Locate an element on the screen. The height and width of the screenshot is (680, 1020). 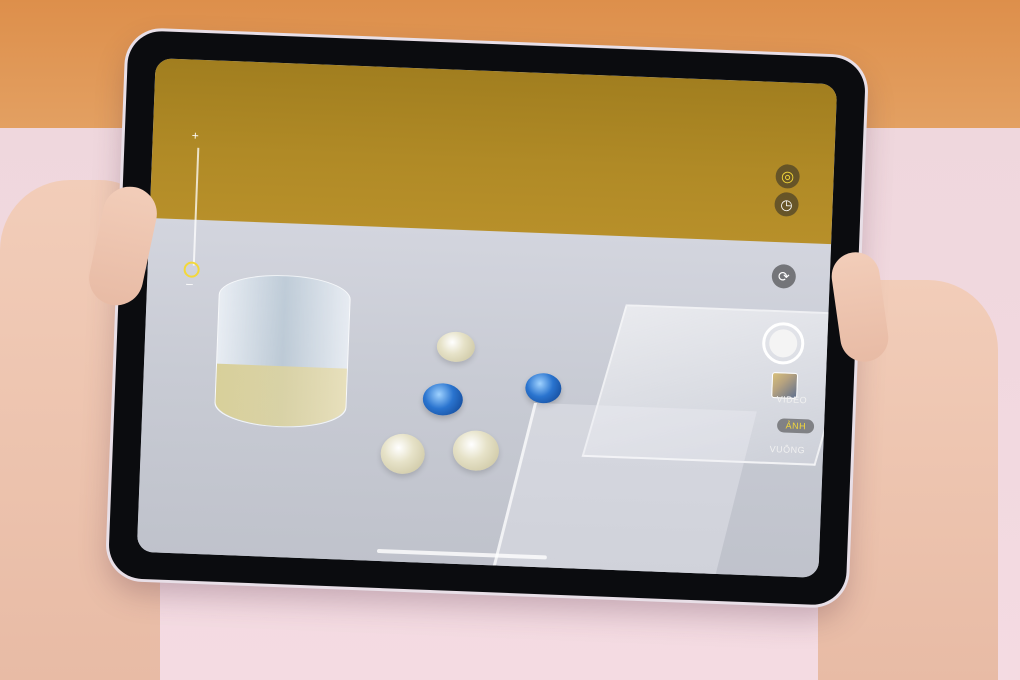
camera-flip-icon: ⟳ is located at coordinates (783, 276).